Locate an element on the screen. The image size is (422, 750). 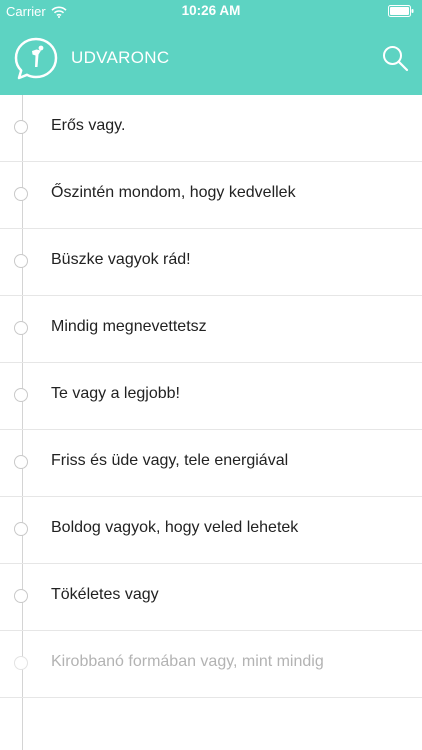
list-item-label: Büszke vagyok rád! is located at coordinates (121, 259).